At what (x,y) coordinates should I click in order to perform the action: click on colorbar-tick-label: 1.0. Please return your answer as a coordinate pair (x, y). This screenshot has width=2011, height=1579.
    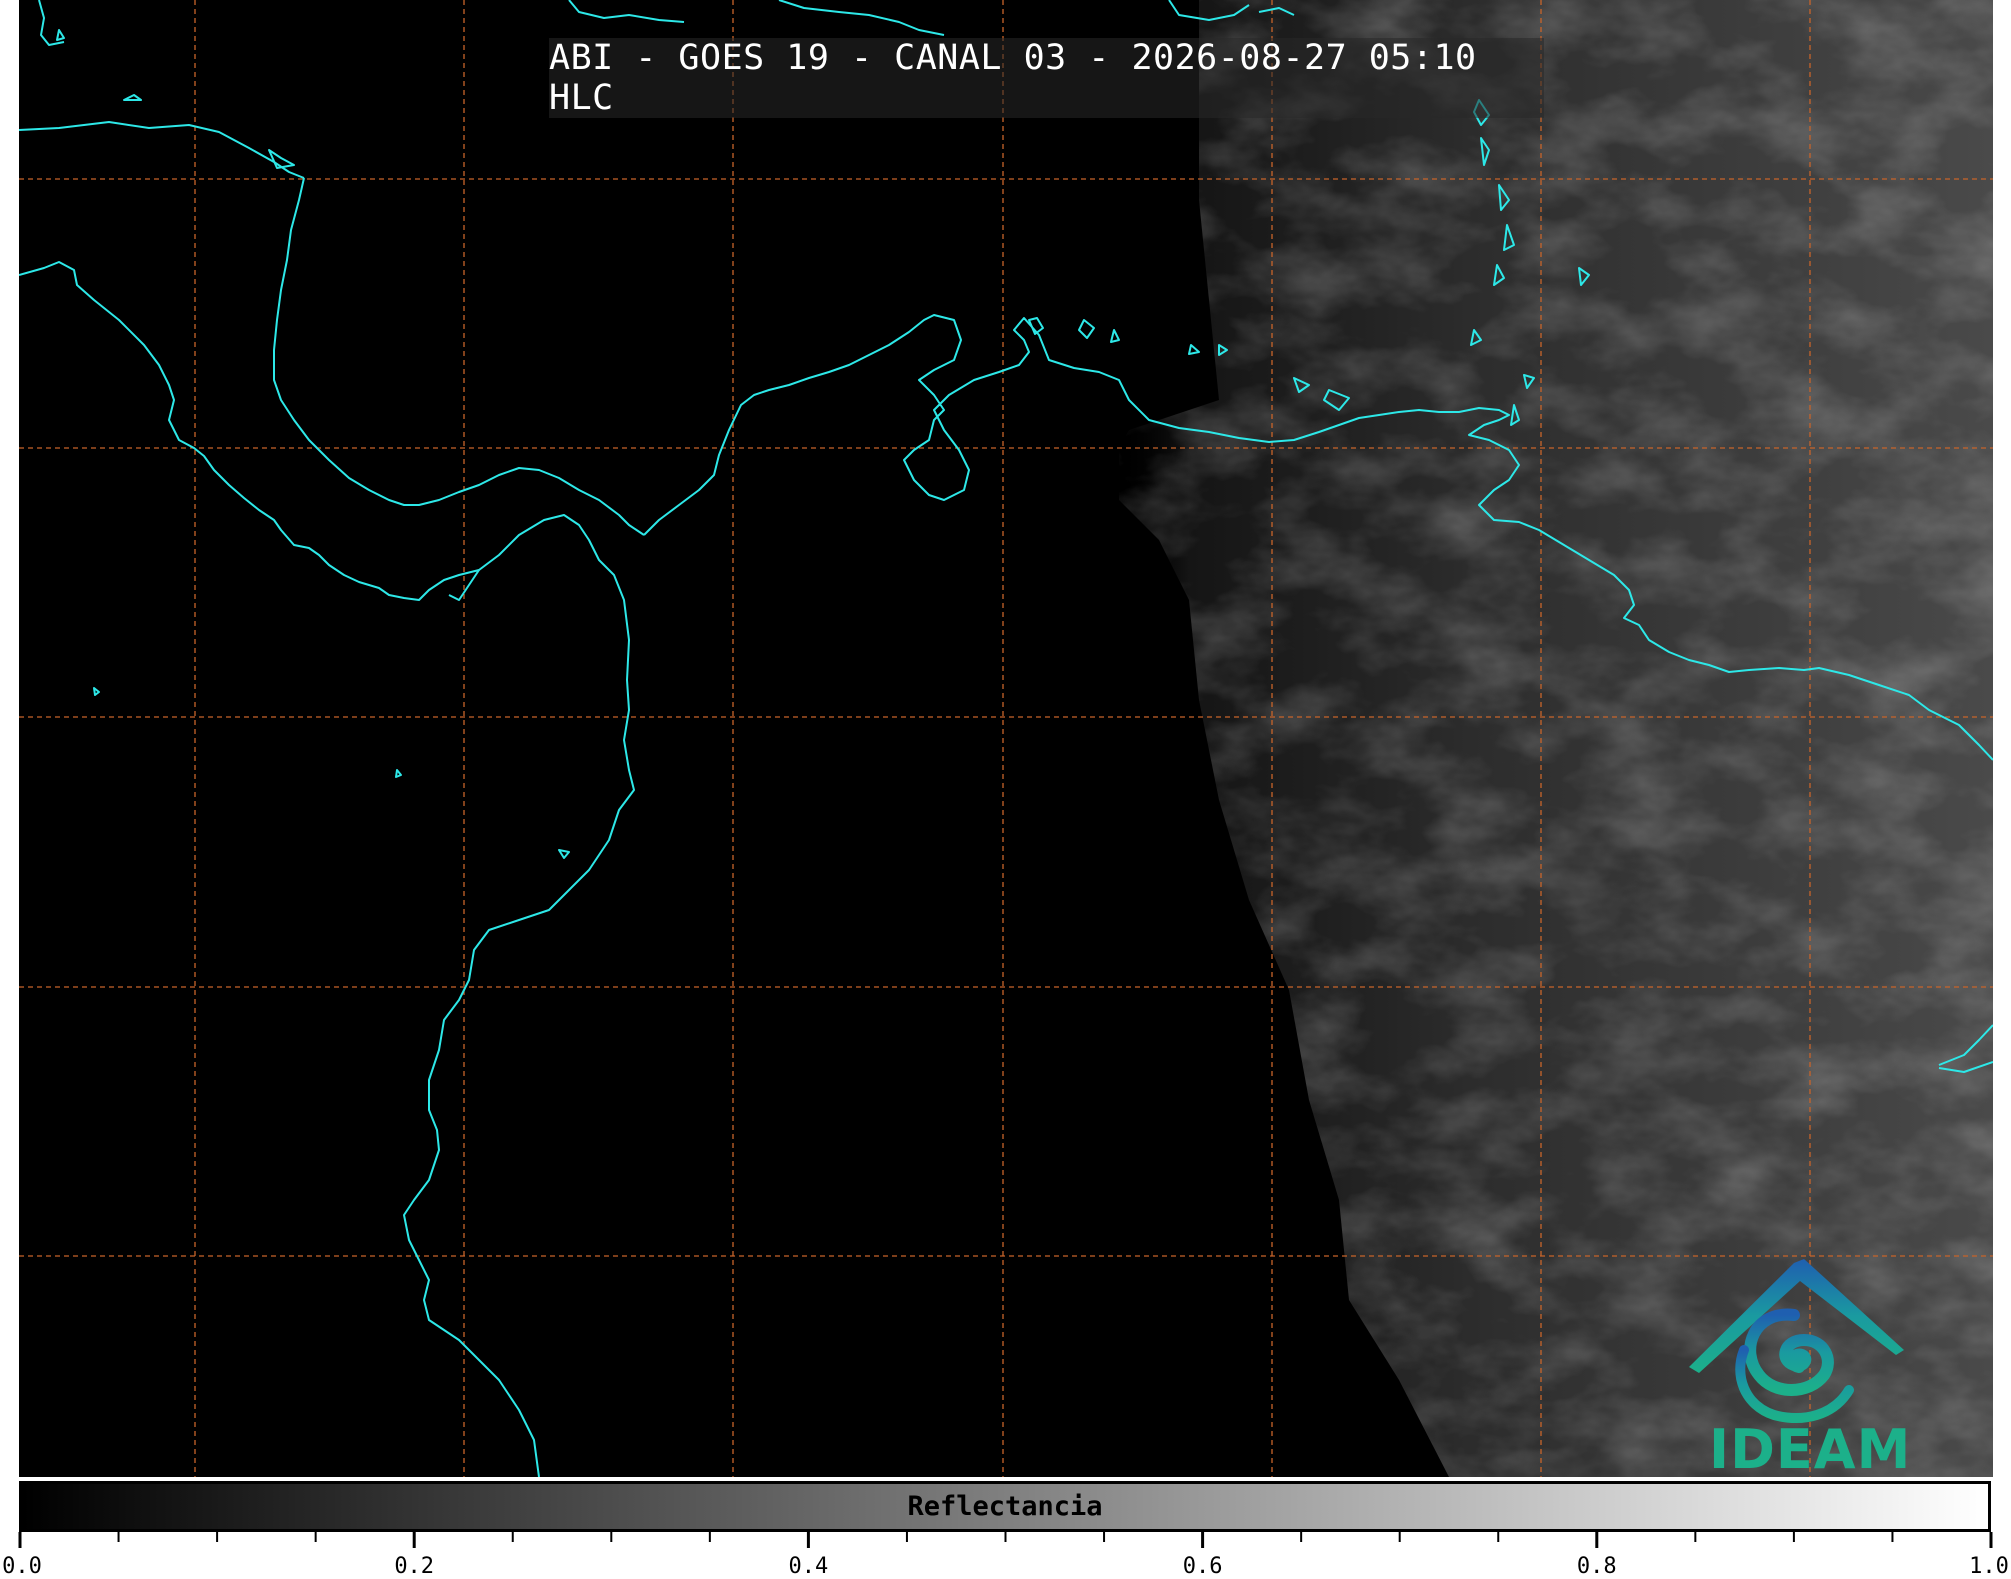
    Looking at the image, I should click on (1989, 1566).